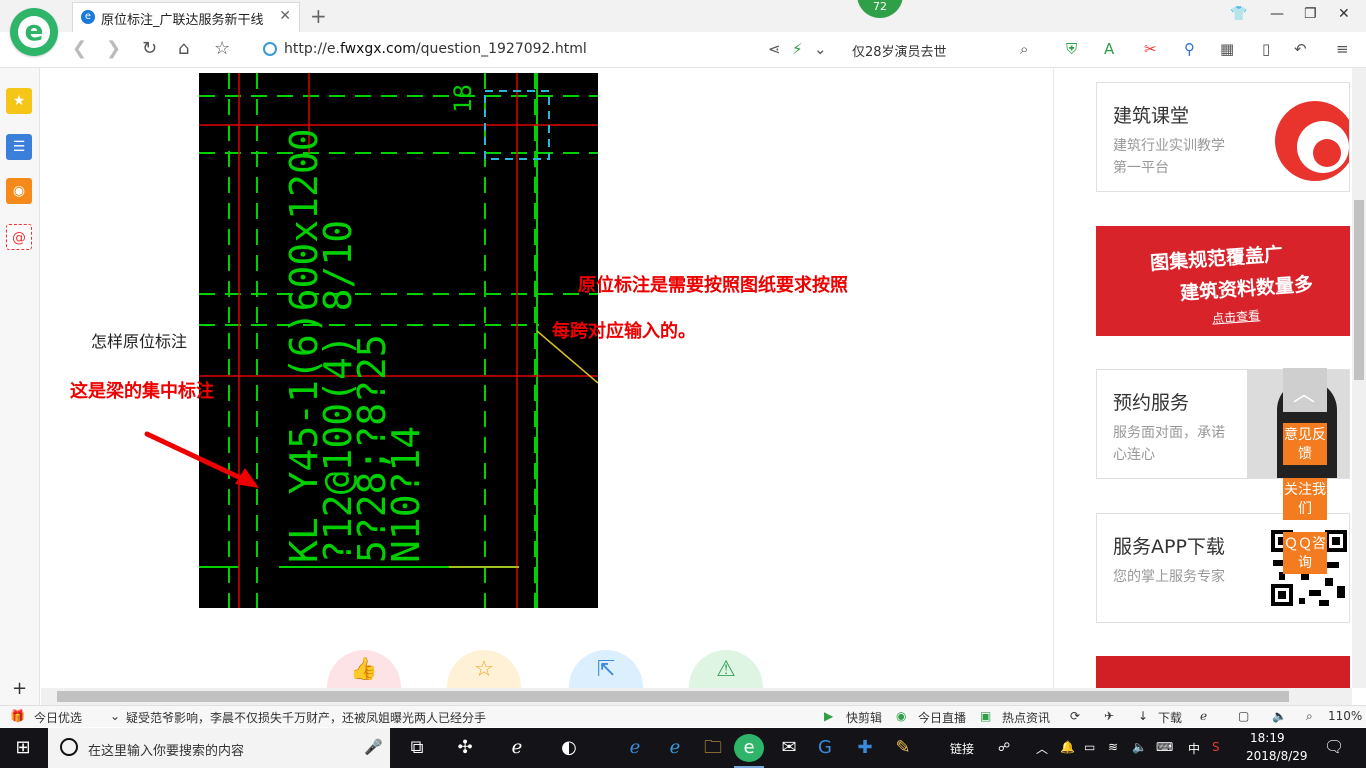  I want to click on reader-icon: ▯, so click(1266, 49).